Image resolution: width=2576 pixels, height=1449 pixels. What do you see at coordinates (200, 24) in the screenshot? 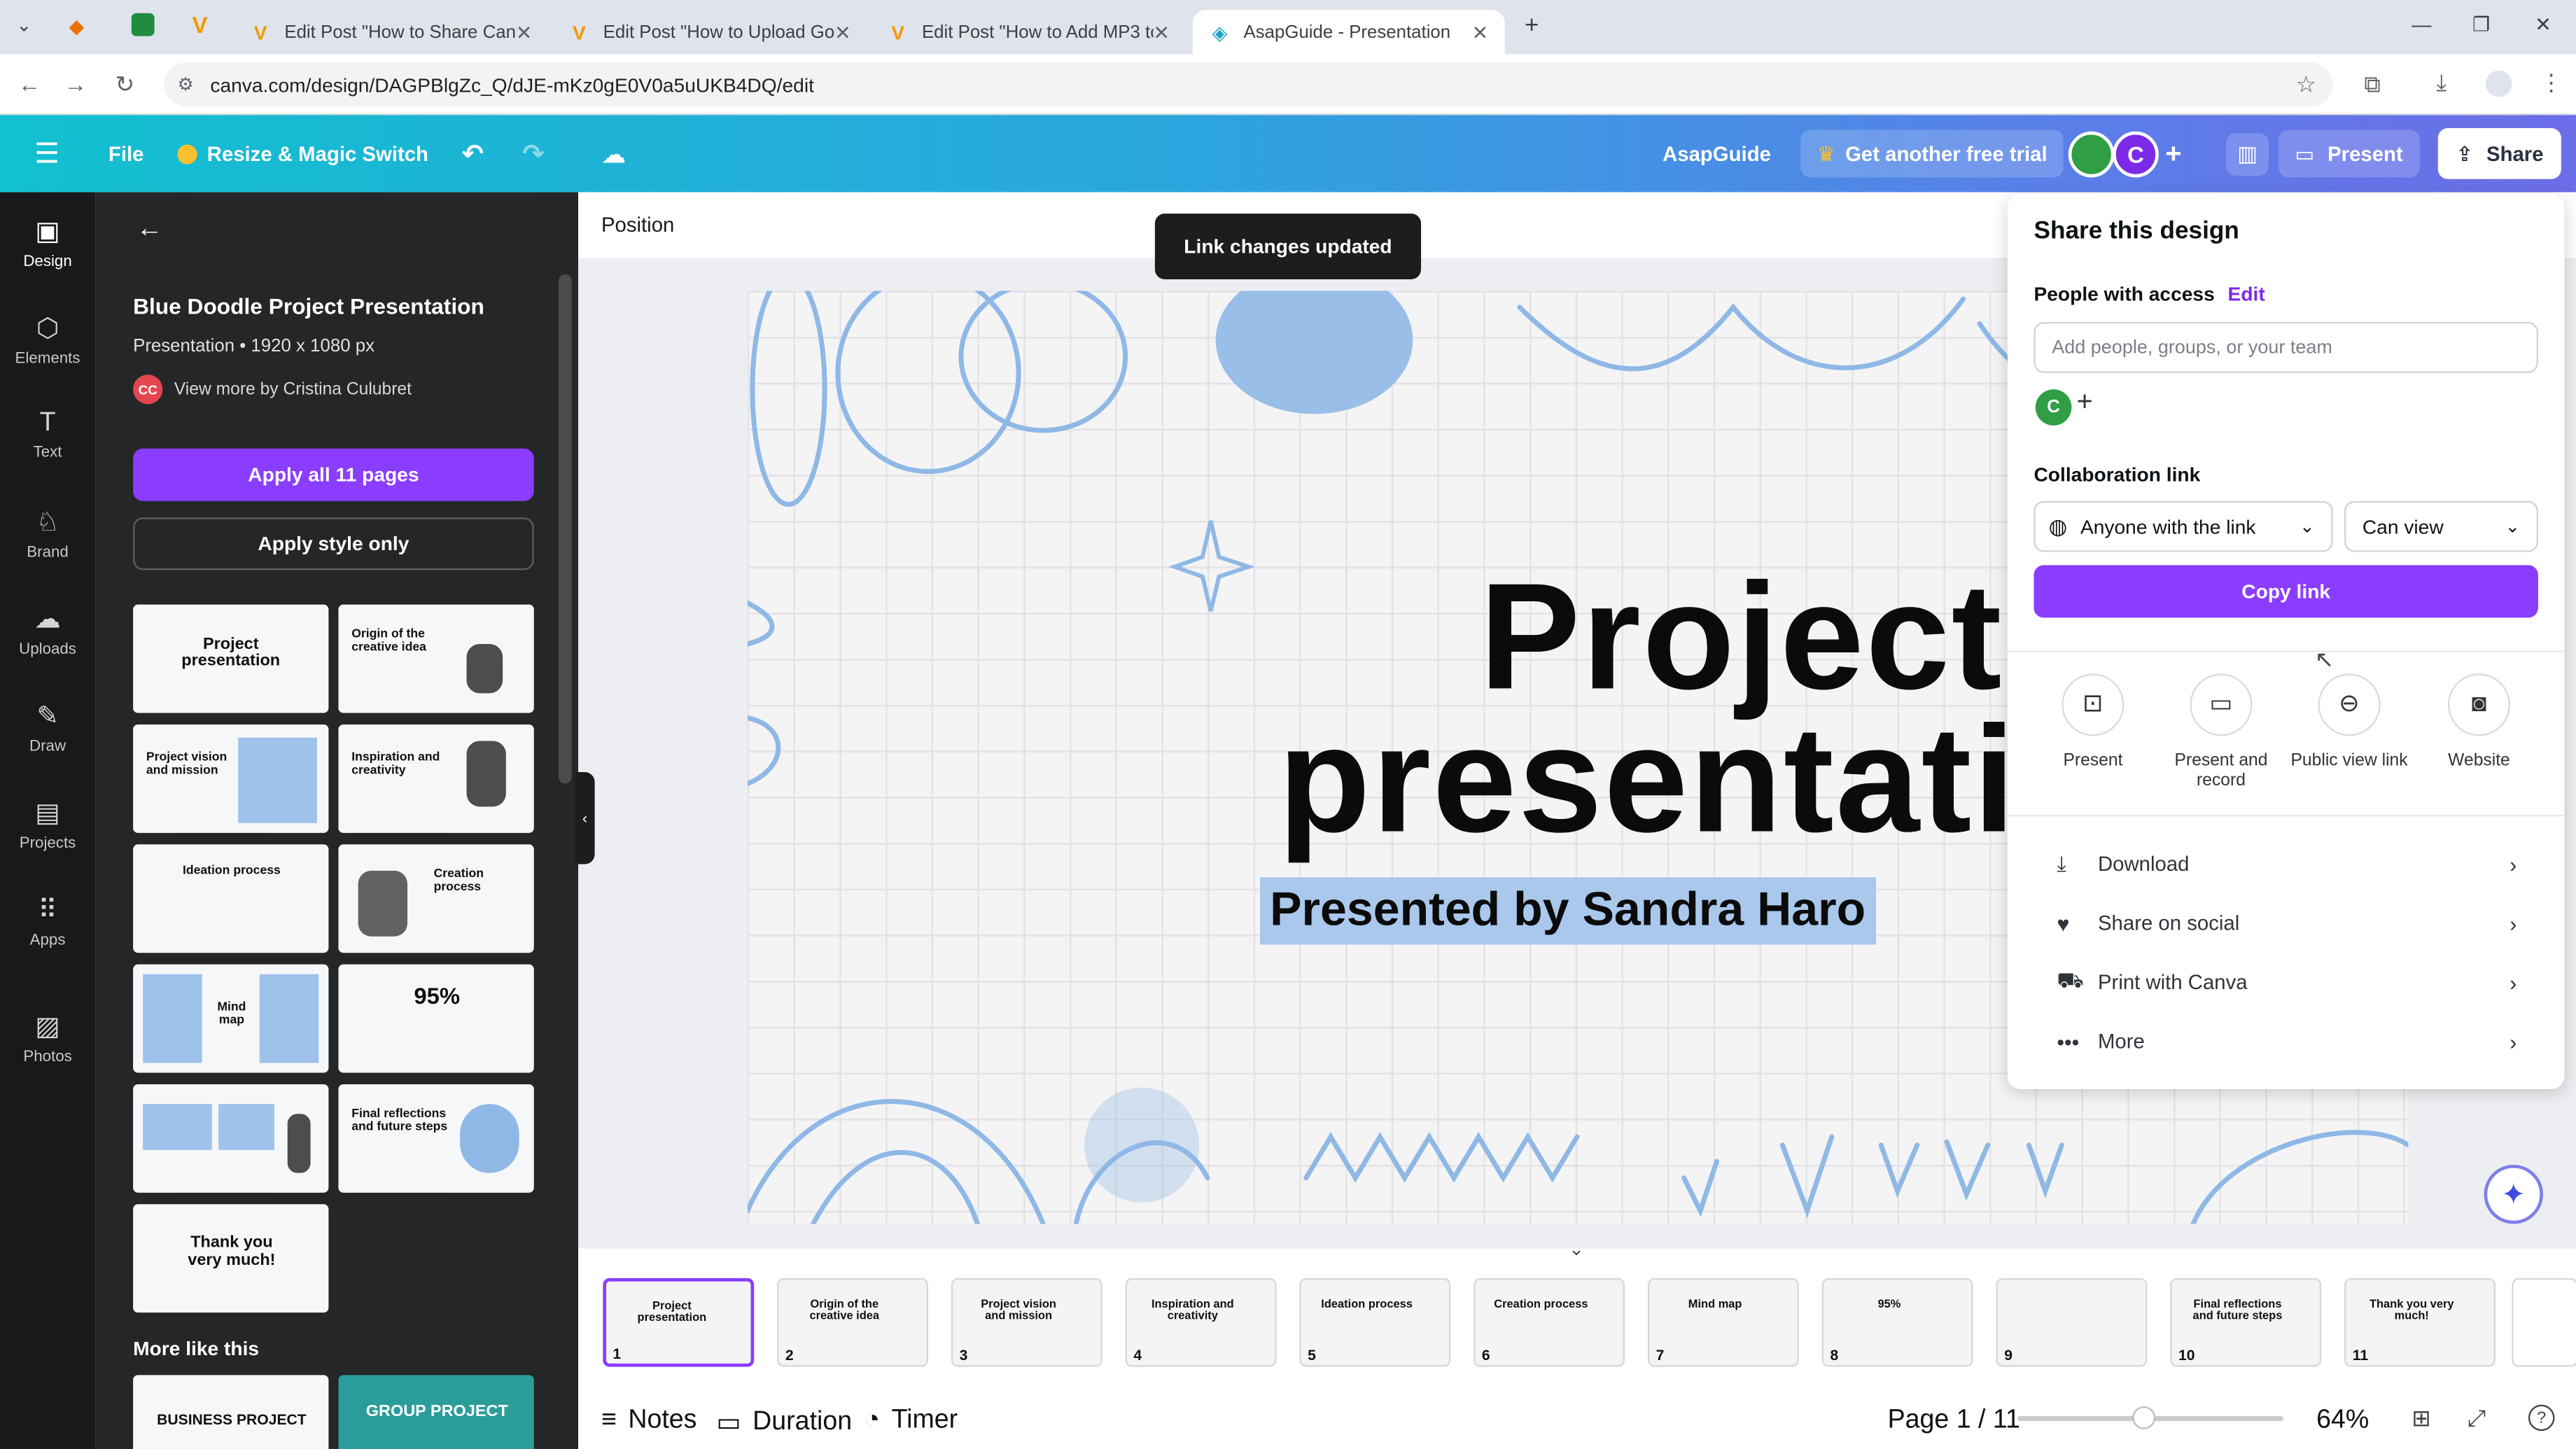
I see `pinned-tab-icon: V` at bounding box center [200, 24].